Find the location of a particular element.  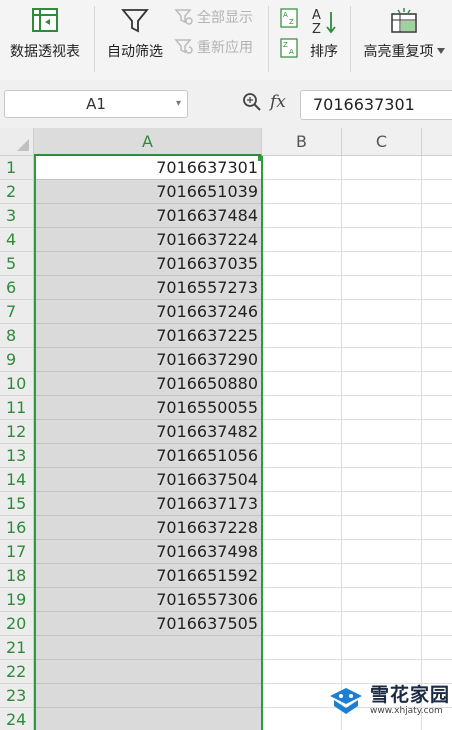

row-header: 18 is located at coordinates (17, 576).